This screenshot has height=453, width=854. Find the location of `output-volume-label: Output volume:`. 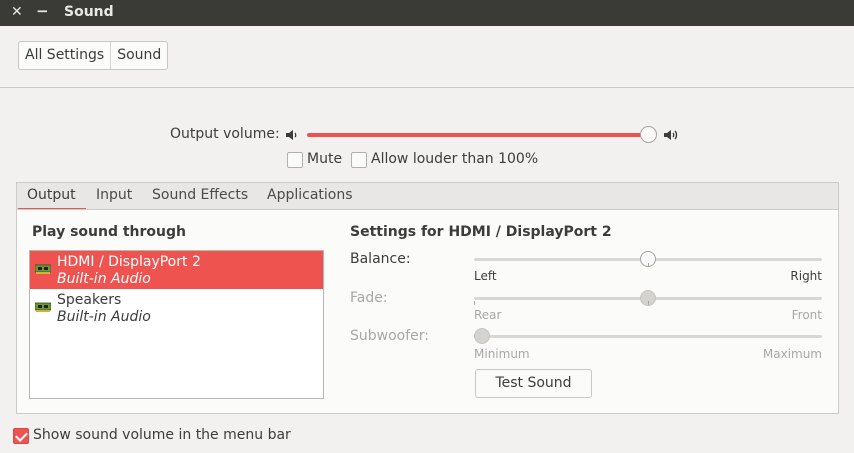

output-volume-label: Output volume: is located at coordinates (225, 134).